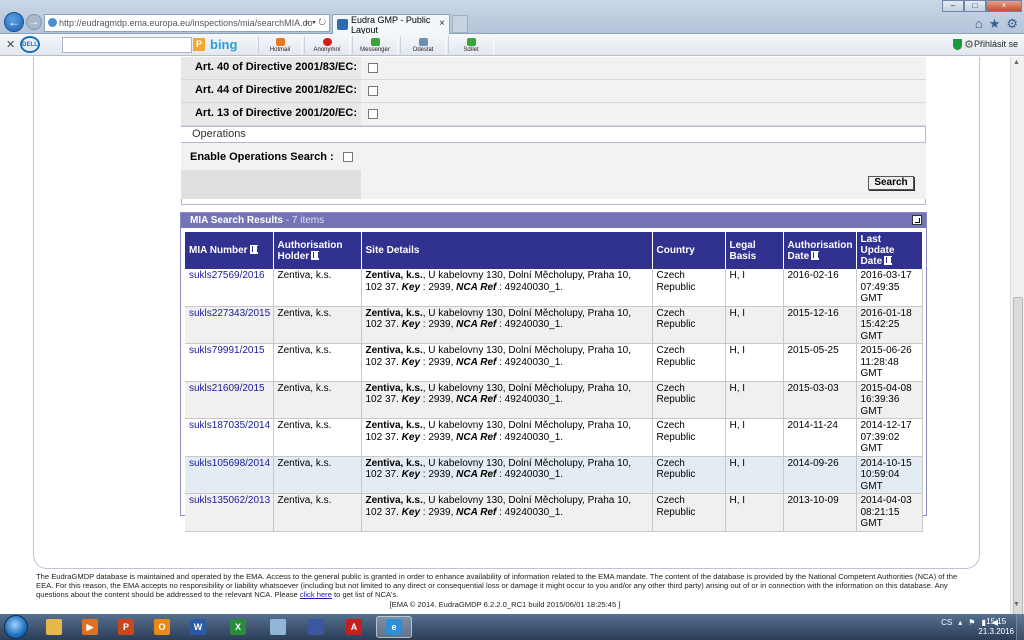  I want to click on criteria-label: Art. 13 of Directive 2001/20/EC:, so click(275, 113).